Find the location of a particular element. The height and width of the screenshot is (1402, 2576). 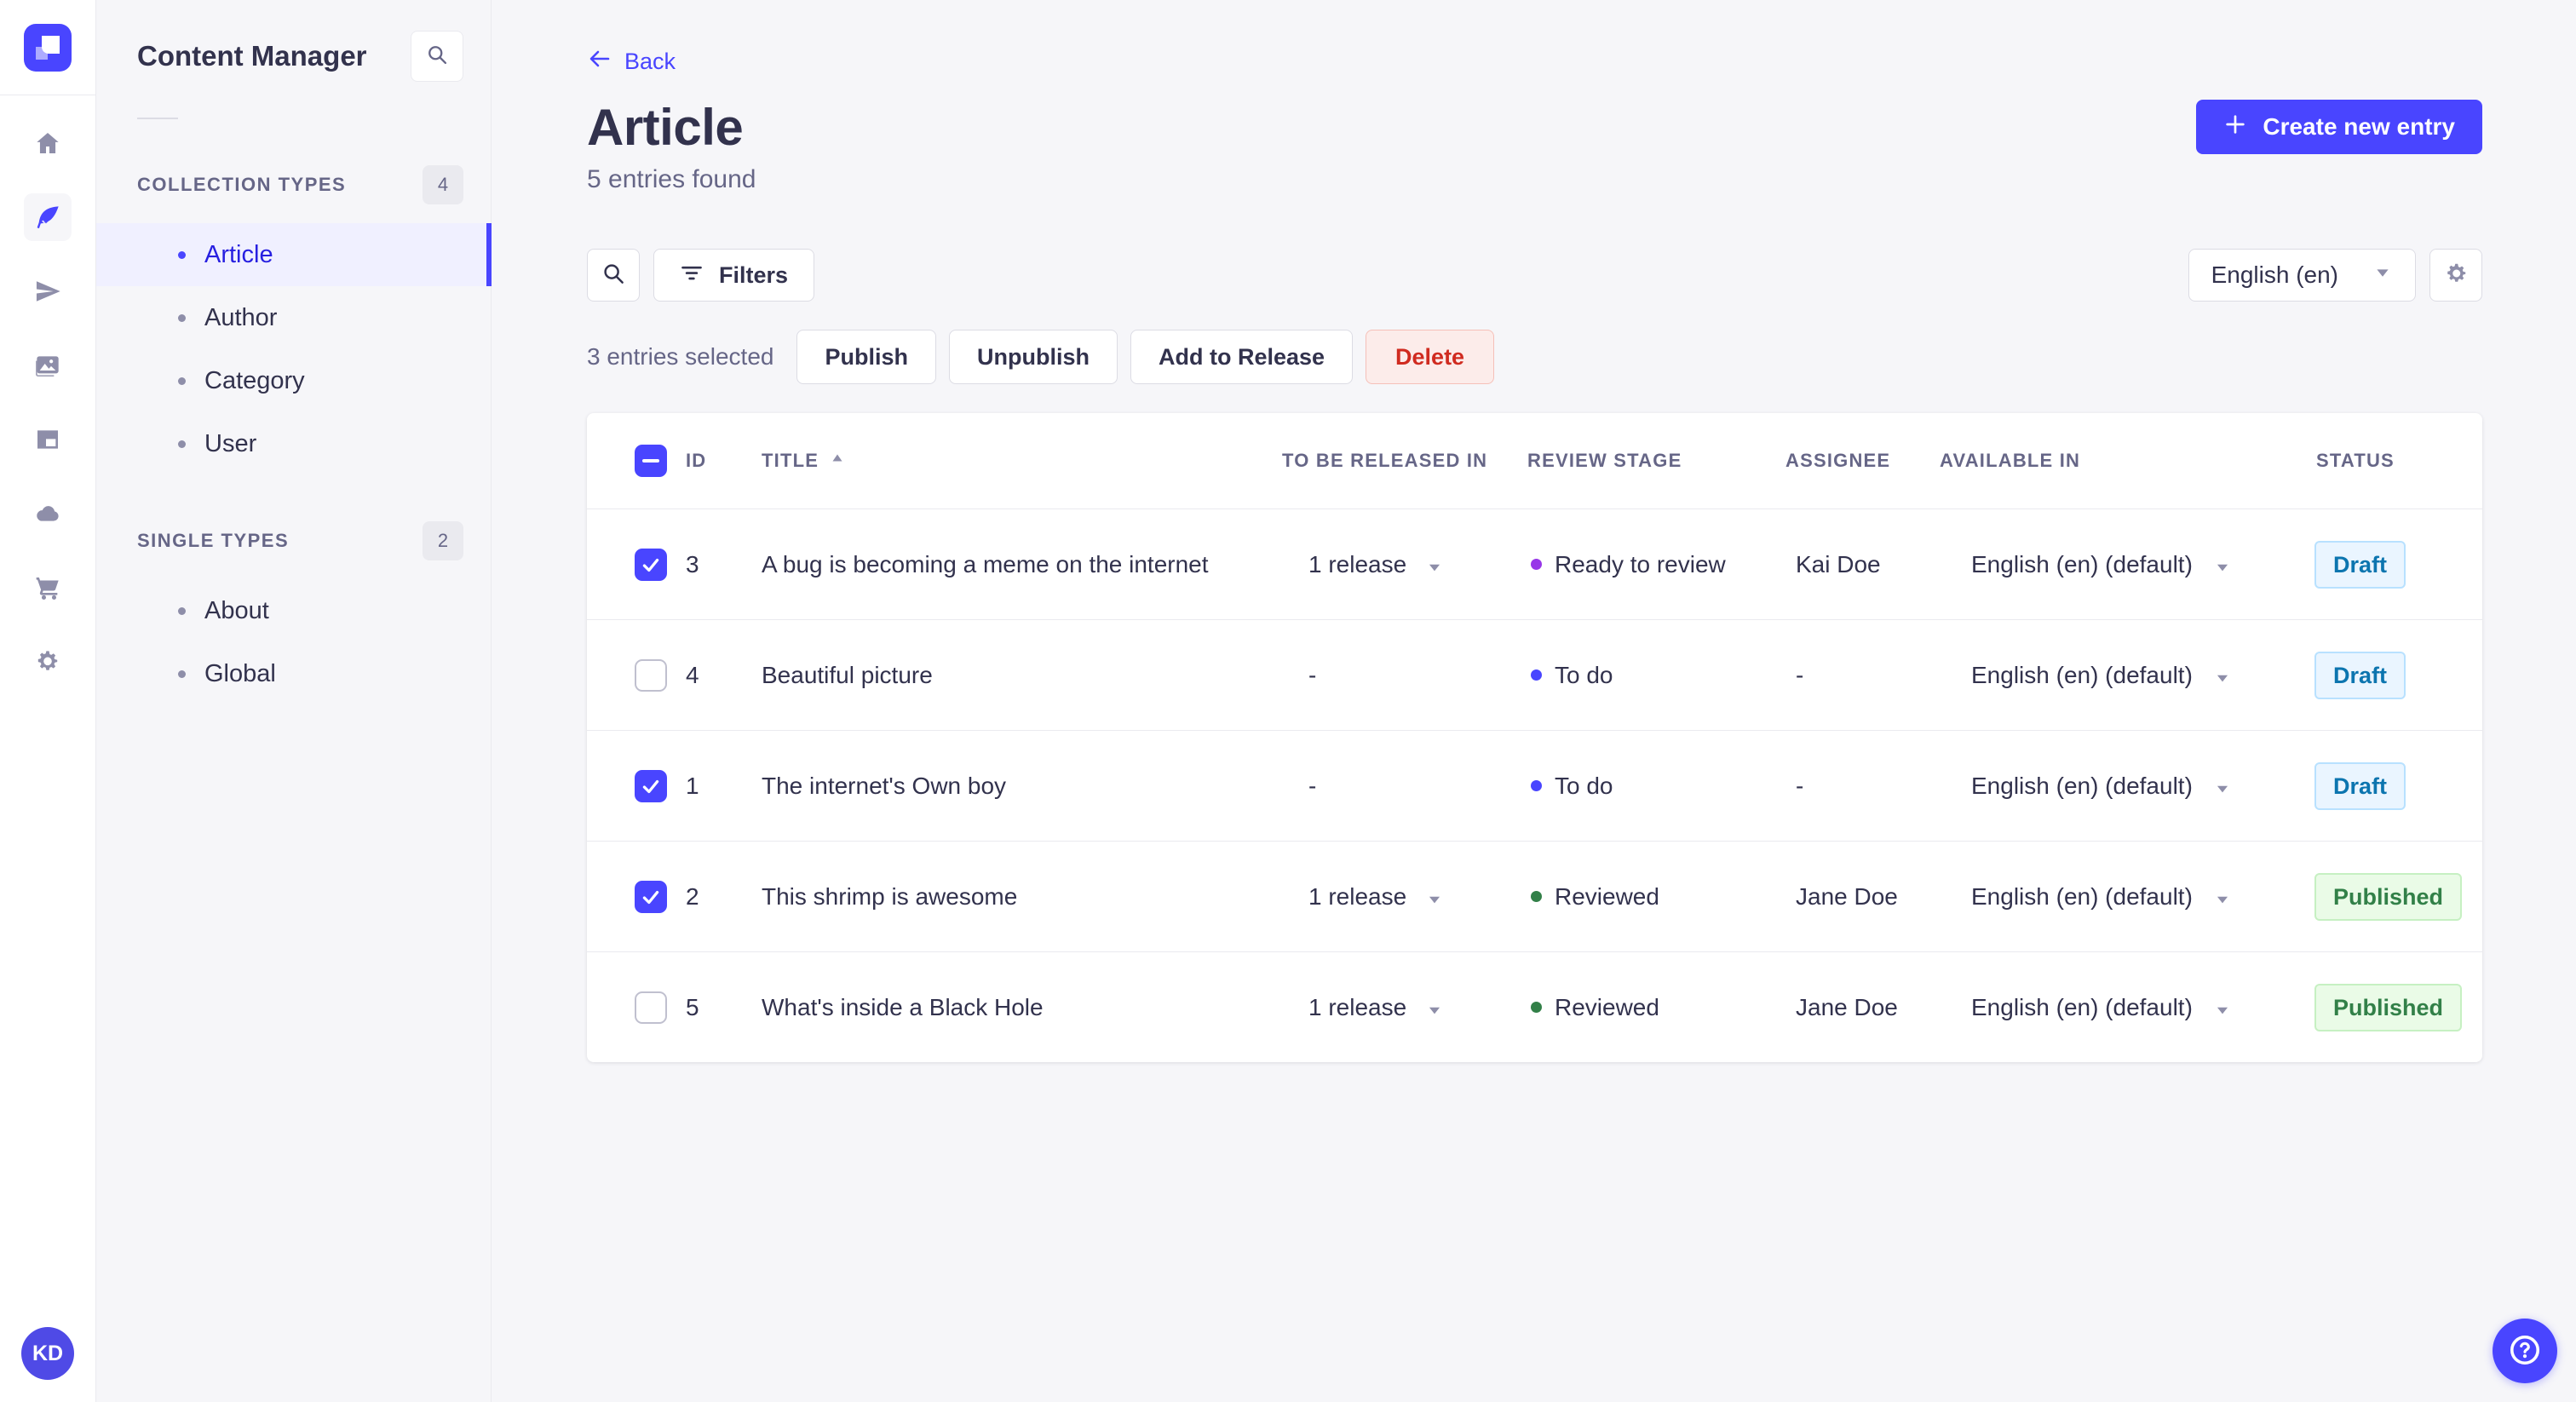

column-header-id: ID is located at coordinates (724, 461).